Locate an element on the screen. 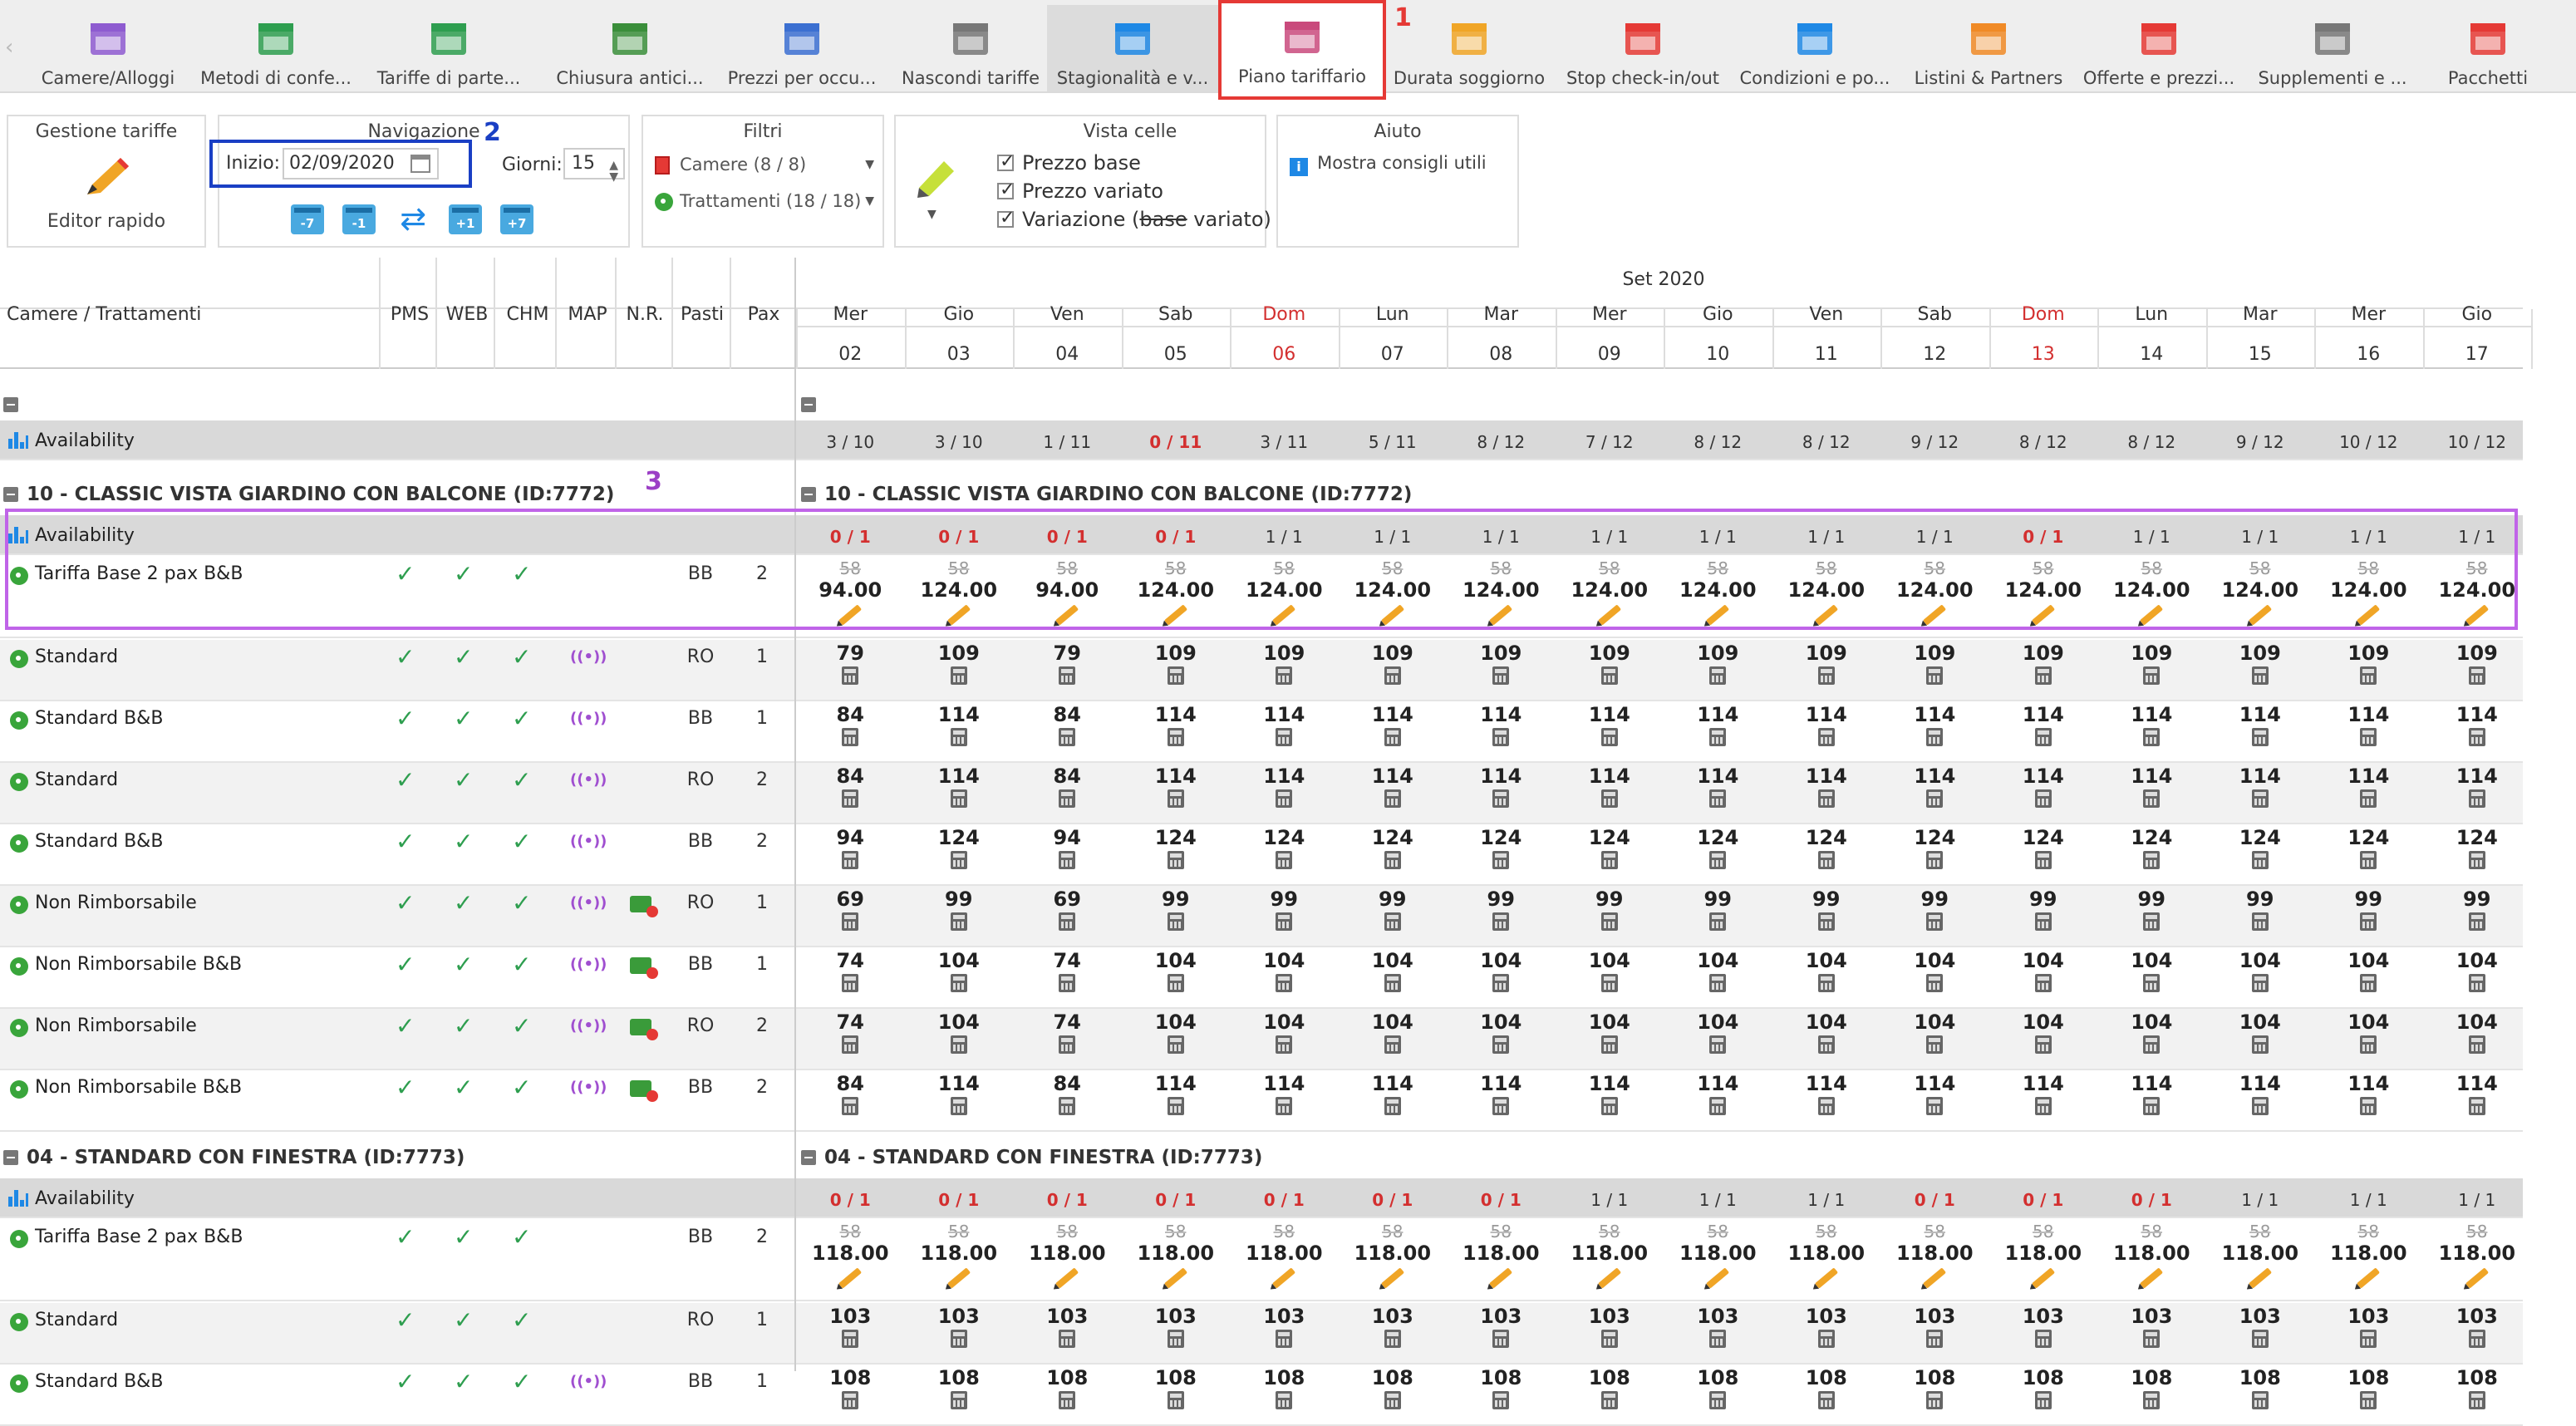 This screenshot has height=1426, width=2576. availability-cell: 1 / 11 is located at coordinates (1067, 442).